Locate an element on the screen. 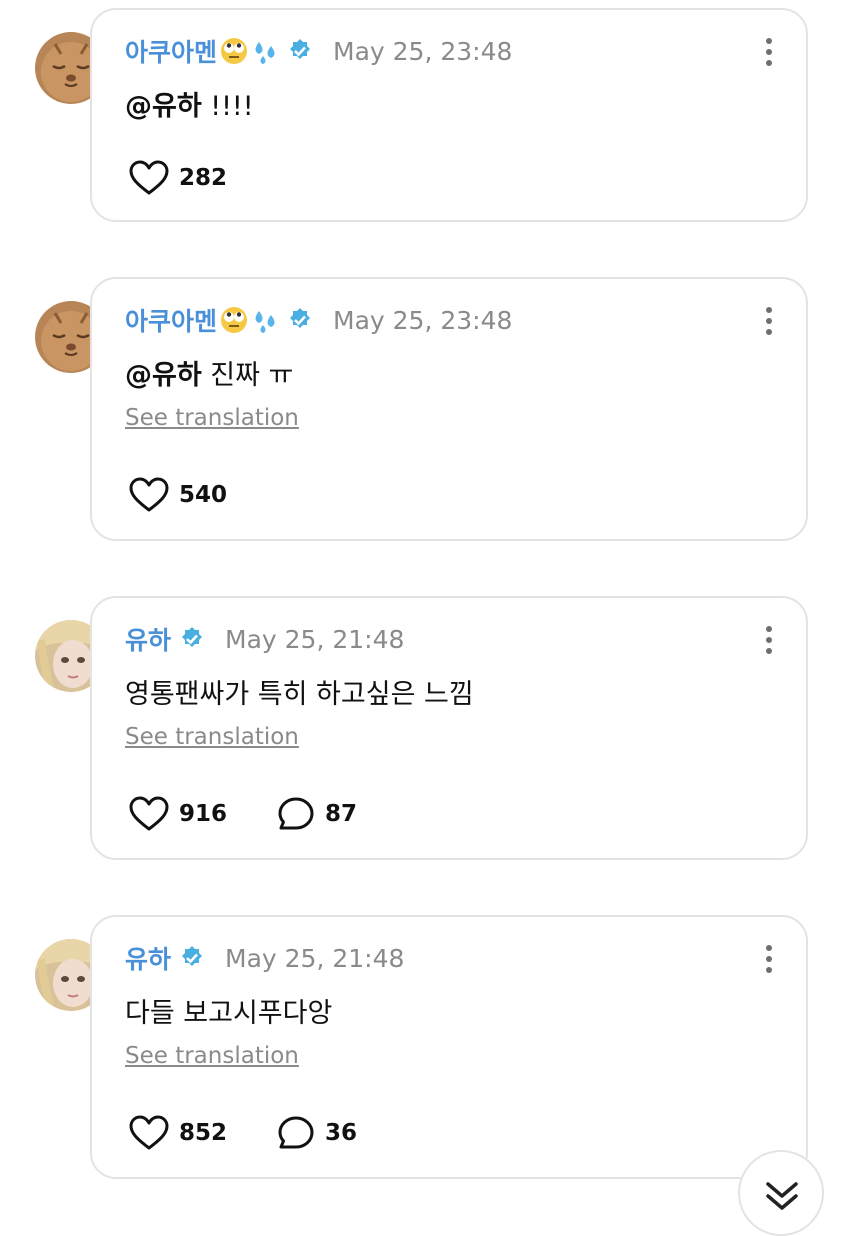  like-count: 852 is located at coordinates (203, 1133).